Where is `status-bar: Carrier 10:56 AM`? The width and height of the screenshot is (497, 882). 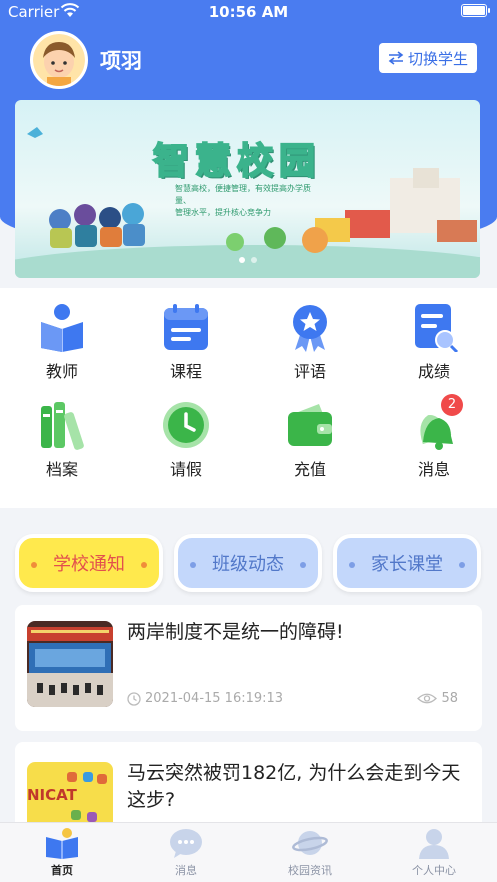 status-bar: Carrier 10:56 AM is located at coordinates (248, 12).